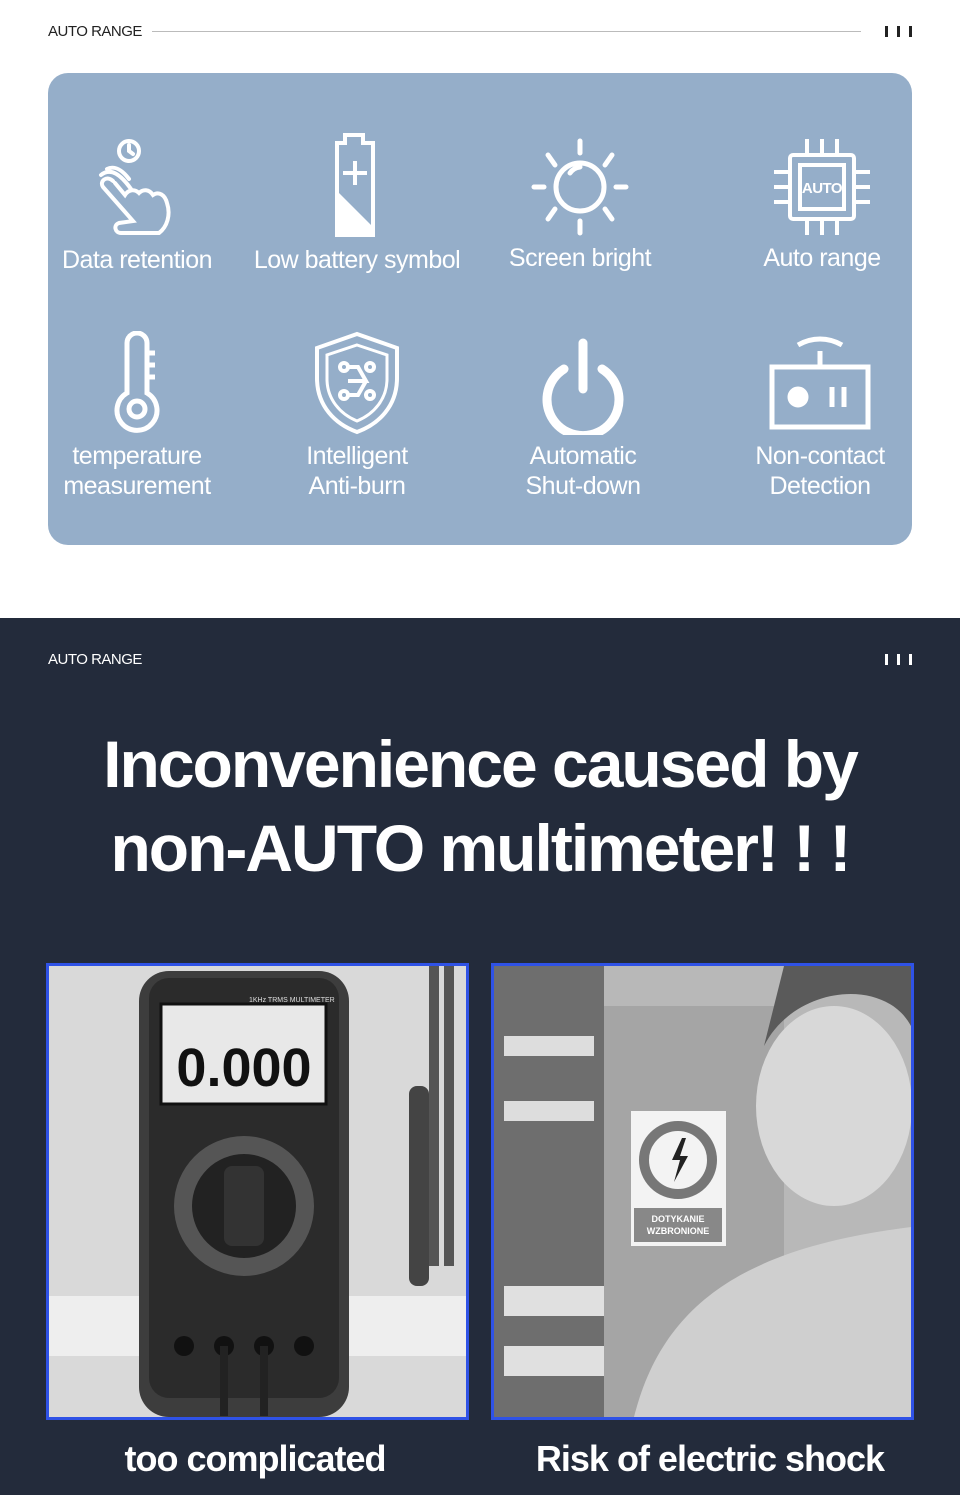 The height and width of the screenshot is (1495, 960). I want to click on feature-temperature: temperature measurement, so click(137, 416).